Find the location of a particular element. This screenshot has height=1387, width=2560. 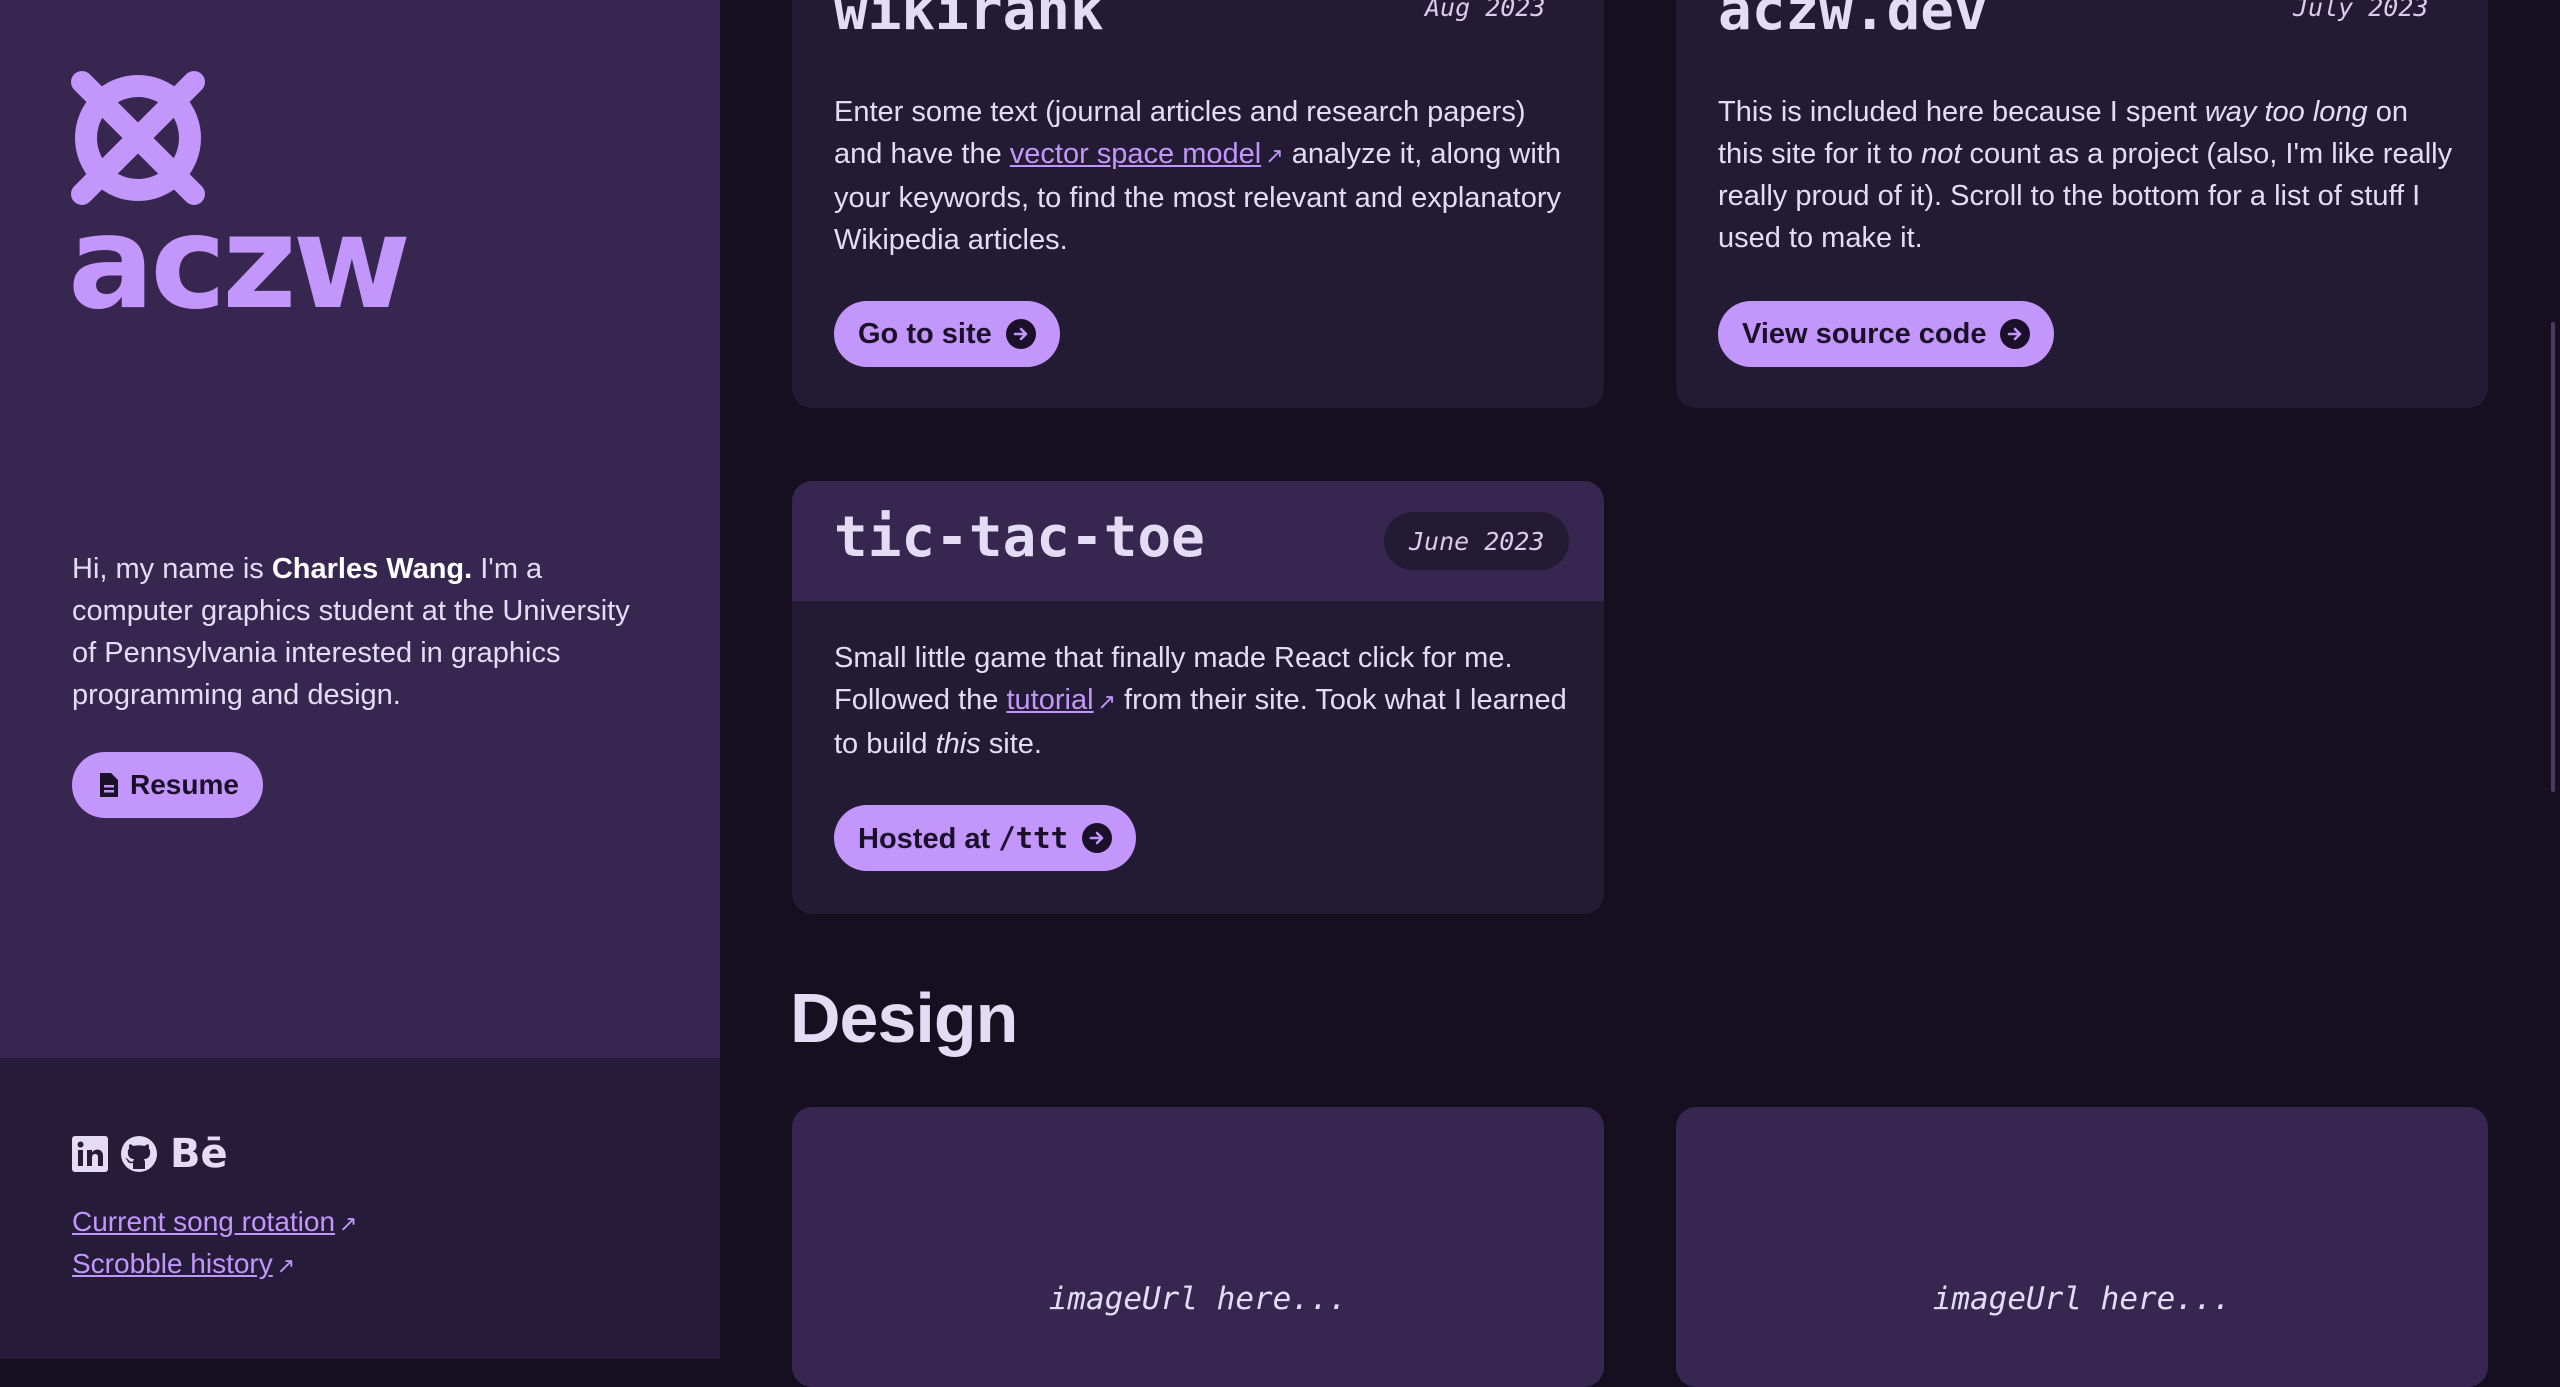

project-title: tic-tac-toe is located at coordinates (1019, 537).